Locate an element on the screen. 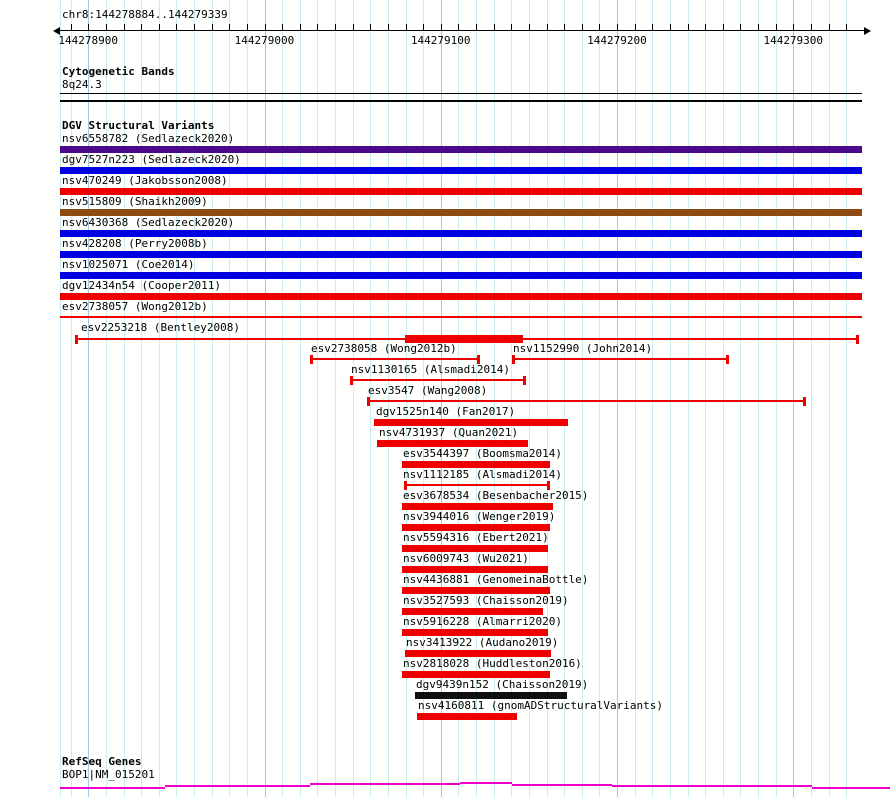 The image size is (890, 797). variant-label: nsv1152990 (John2014) is located at coordinates (582, 349).